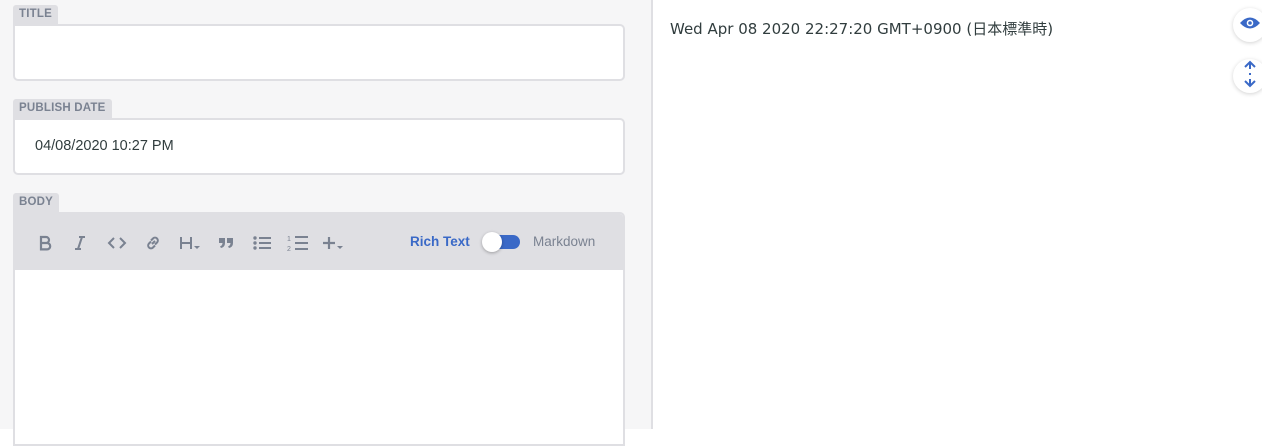  I want to click on body-label: BODY, so click(36, 202).